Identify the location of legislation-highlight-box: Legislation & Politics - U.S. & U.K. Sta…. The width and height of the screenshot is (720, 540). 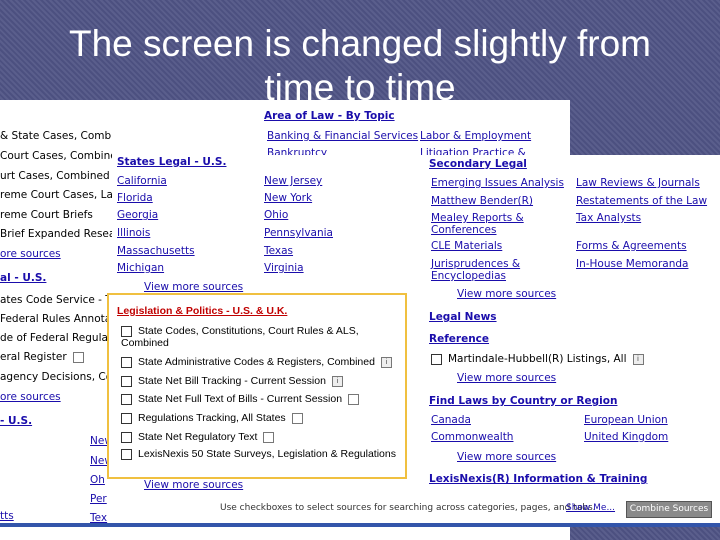
(257, 386).